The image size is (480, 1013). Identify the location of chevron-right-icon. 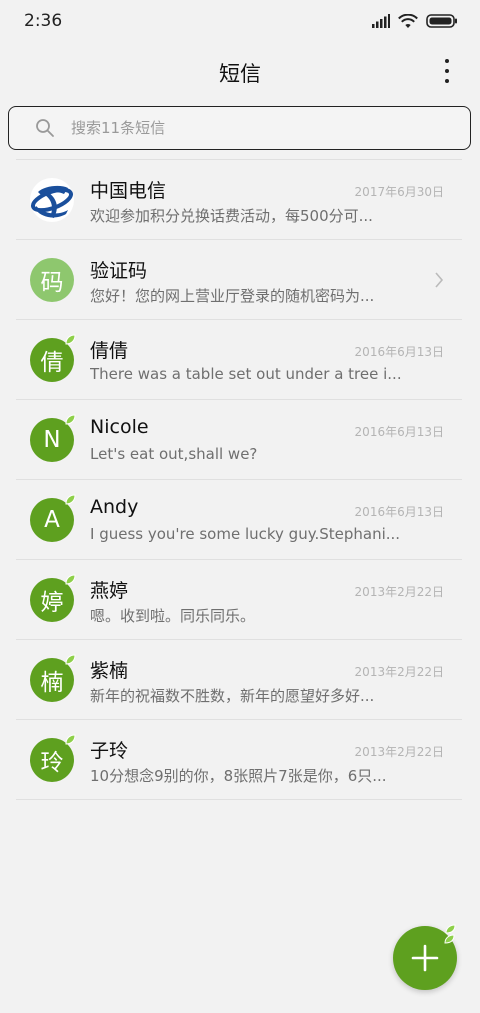
(439, 280).